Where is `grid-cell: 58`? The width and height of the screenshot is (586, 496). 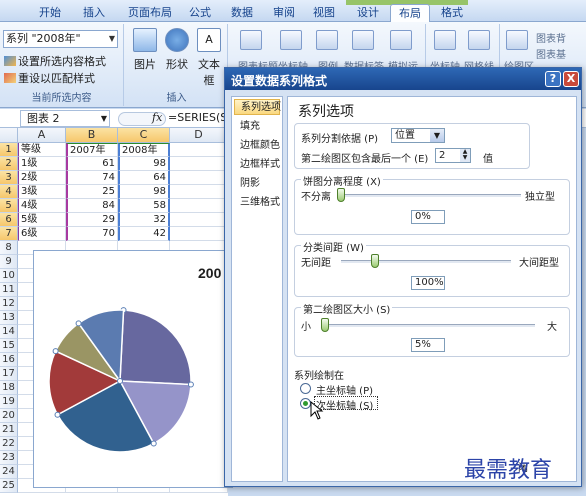 grid-cell: 58 is located at coordinates (144, 206).